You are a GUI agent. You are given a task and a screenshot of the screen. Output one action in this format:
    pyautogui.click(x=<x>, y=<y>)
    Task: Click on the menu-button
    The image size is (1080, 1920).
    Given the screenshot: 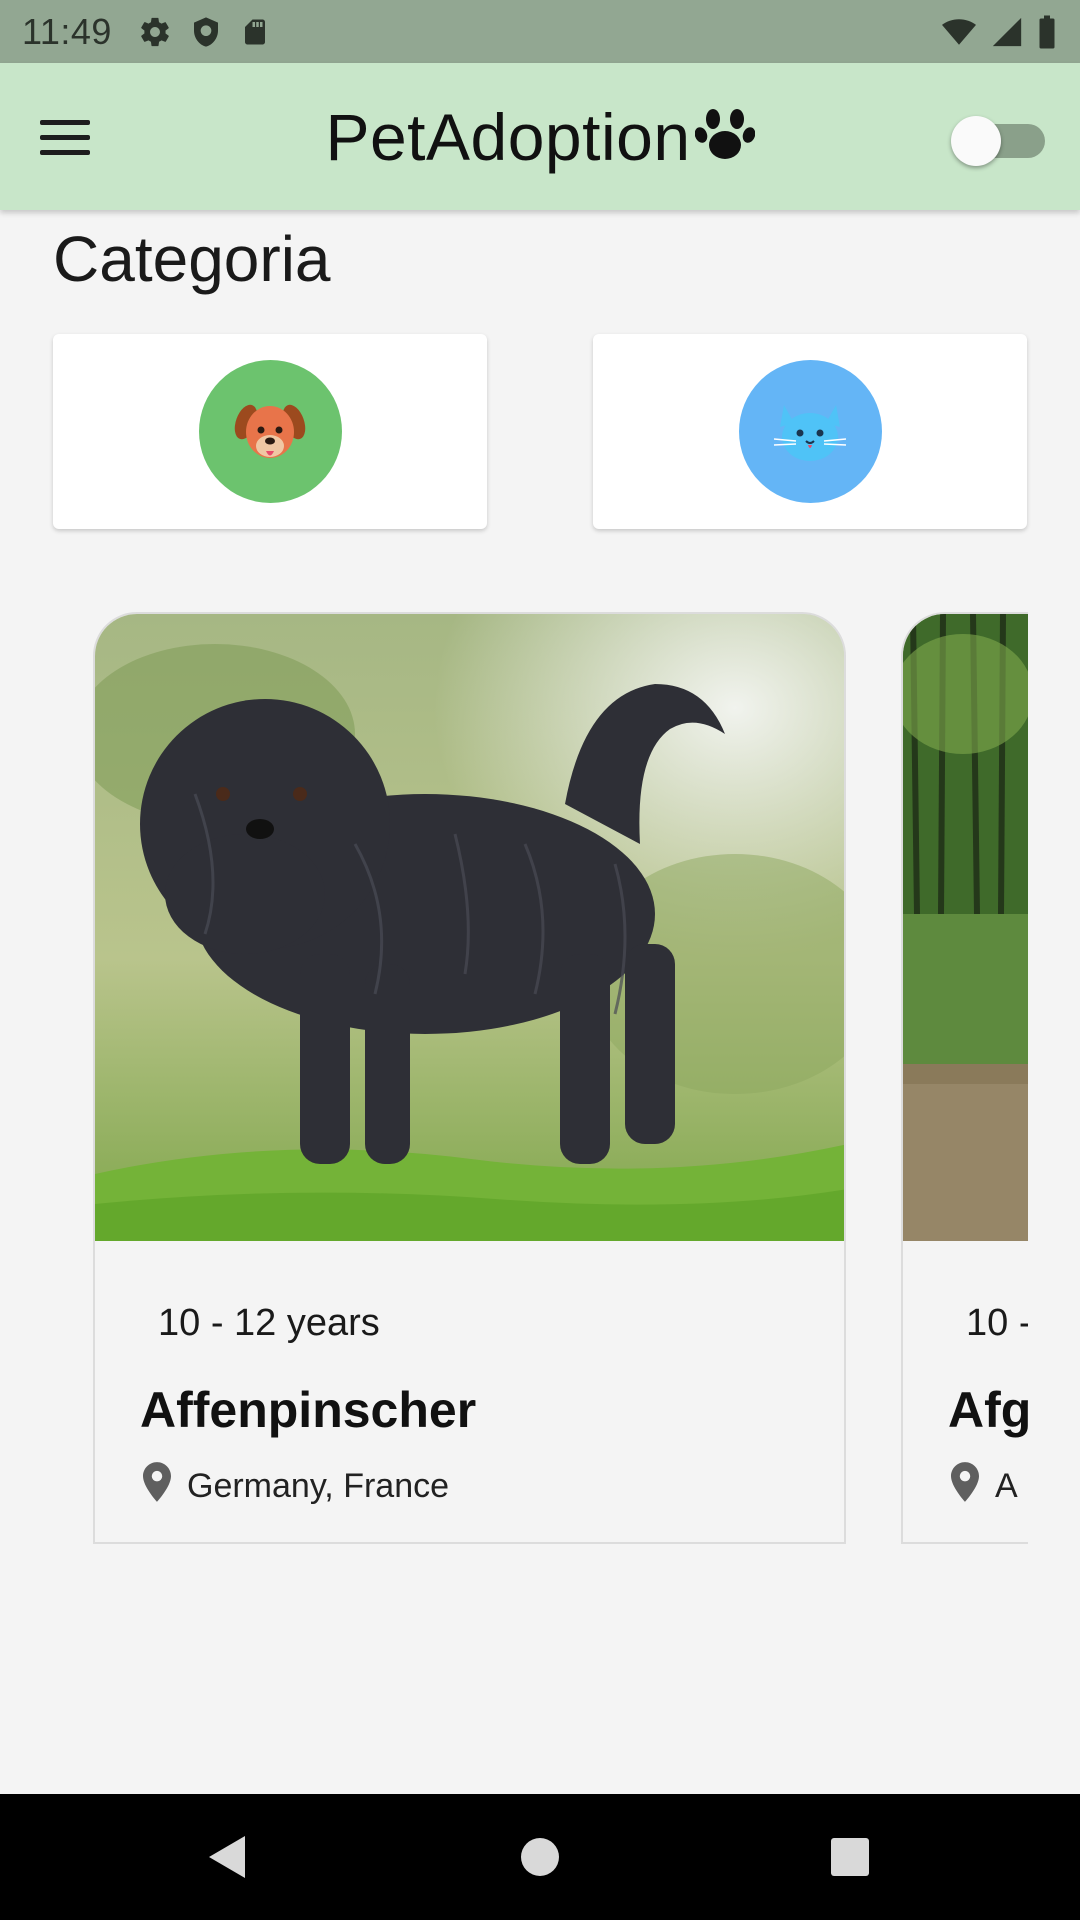 What is the action you would take?
    pyautogui.click(x=73, y=137)
    